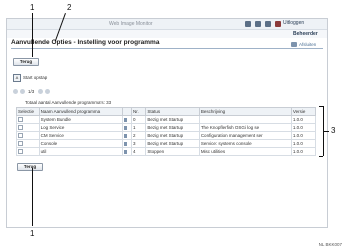 This screenshot has height=251, width=350. I want to click on col-selectie: Selectie, so click(28, 111).